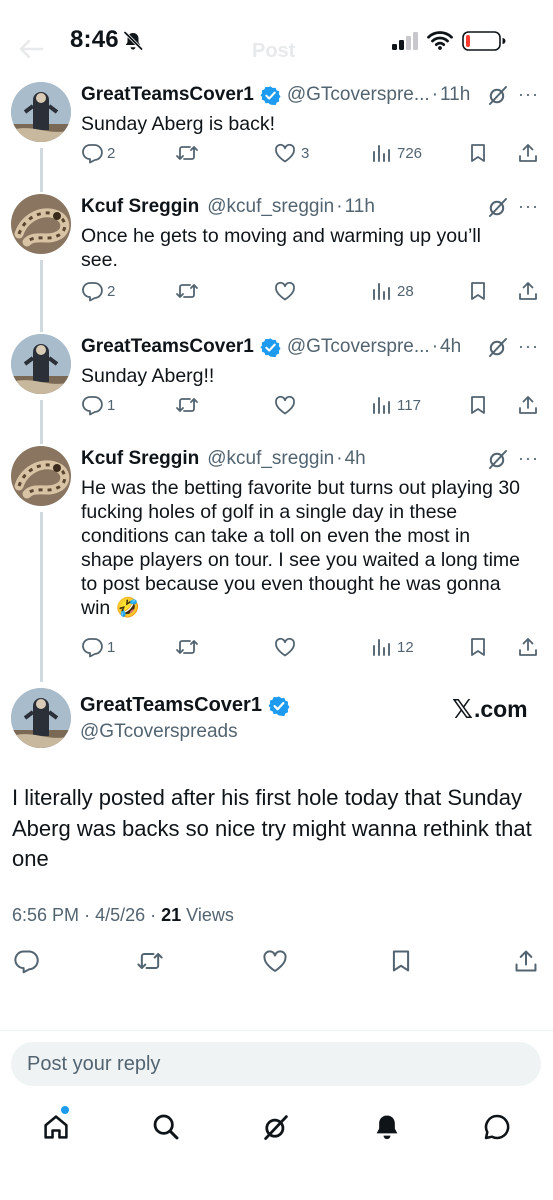 The height and width of the screenshot is (1200, 553). I want to click on signal-icon, so click(406, 43).